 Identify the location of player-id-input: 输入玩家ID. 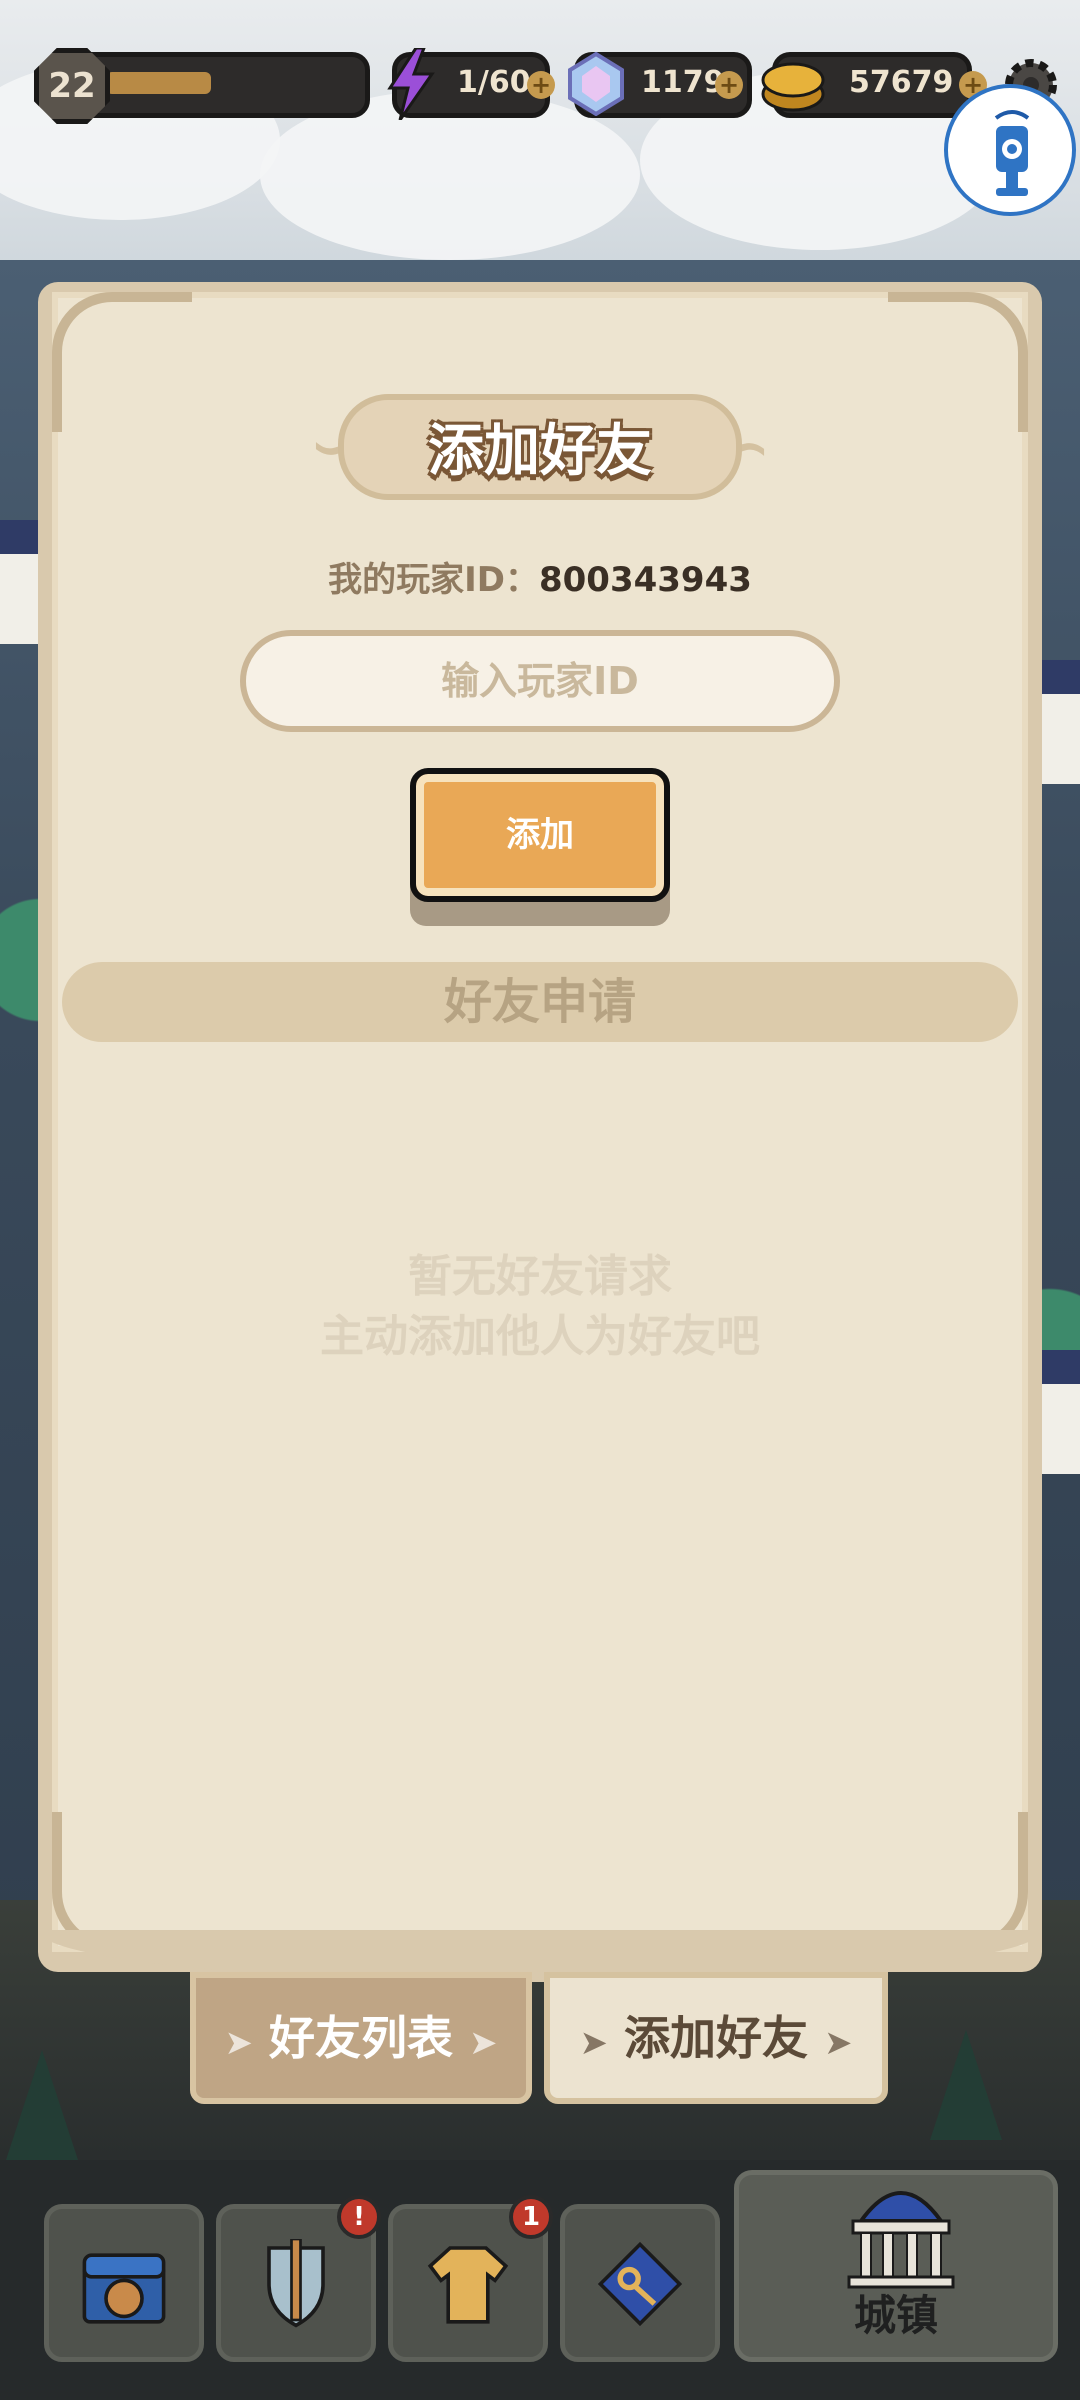
(540, 681).